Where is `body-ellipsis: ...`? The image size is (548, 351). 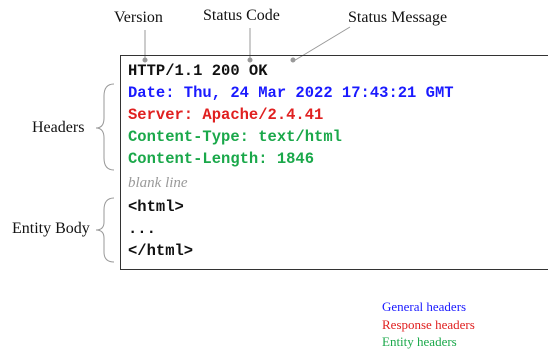
body-ellipsis: ... is located at coordinates (142, 229).